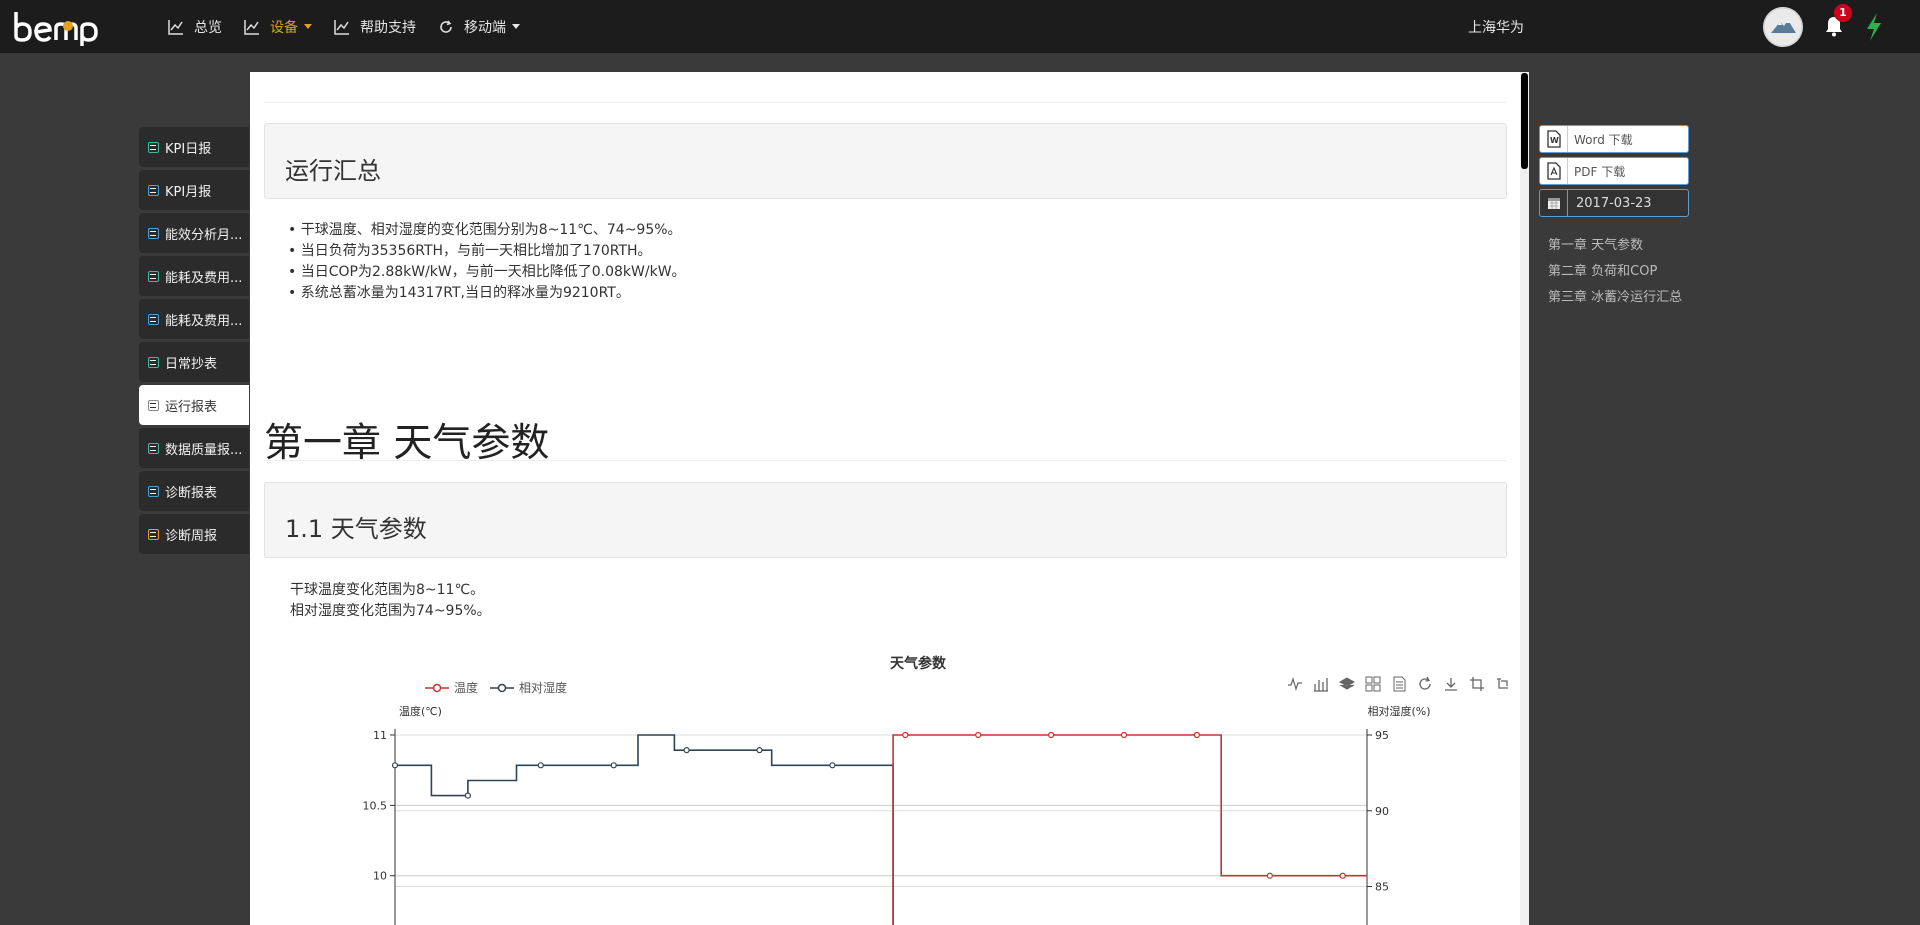 This screenshot has height=925, width=1920. Describe the element at coordinates (446, 26) in the screenshot. I see `refresh-icon` at that location.